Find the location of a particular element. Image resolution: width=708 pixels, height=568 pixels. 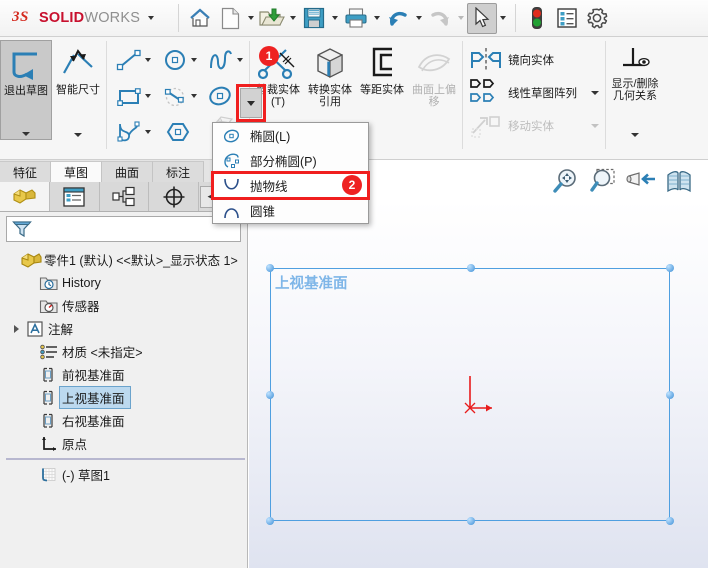

arc-caret is located at coordinates (193, 96).